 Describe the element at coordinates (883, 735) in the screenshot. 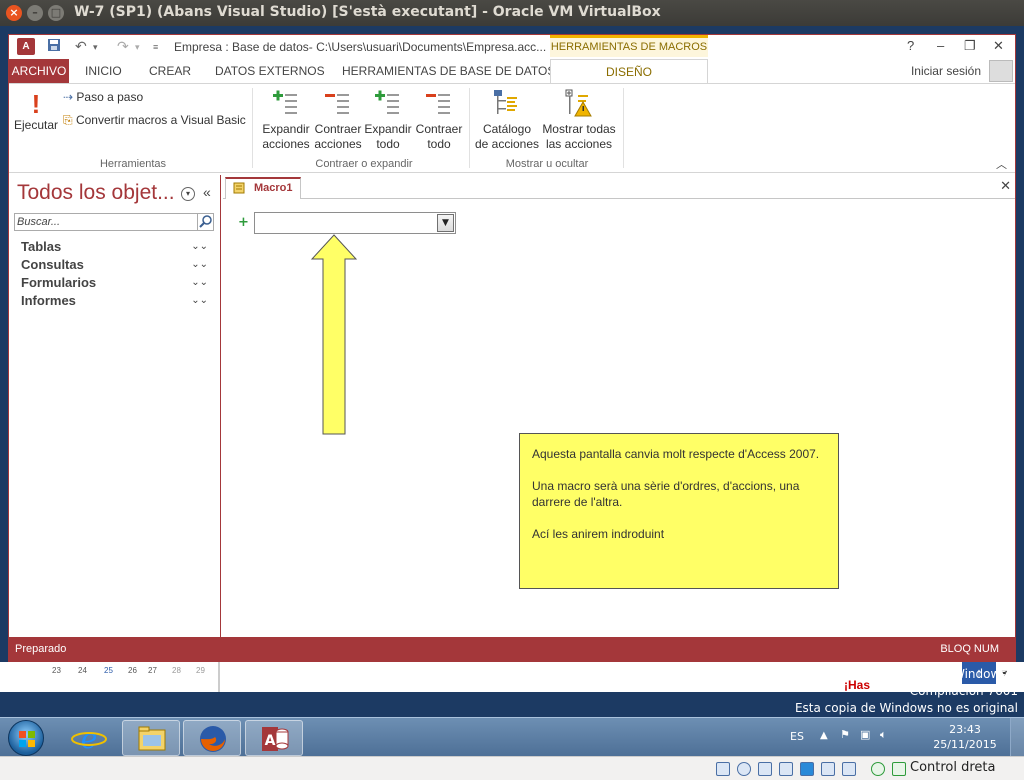

I see `volume-icon: 🔈︎` at that location.